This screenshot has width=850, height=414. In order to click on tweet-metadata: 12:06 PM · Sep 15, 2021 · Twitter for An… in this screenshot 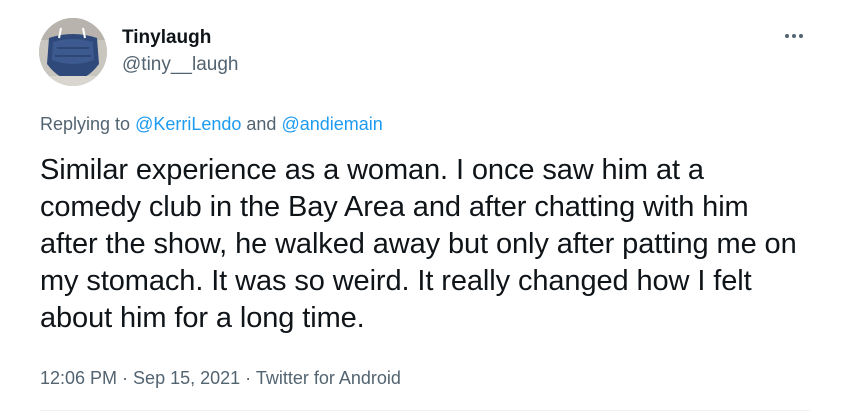, I will do `click(220, 378)`.